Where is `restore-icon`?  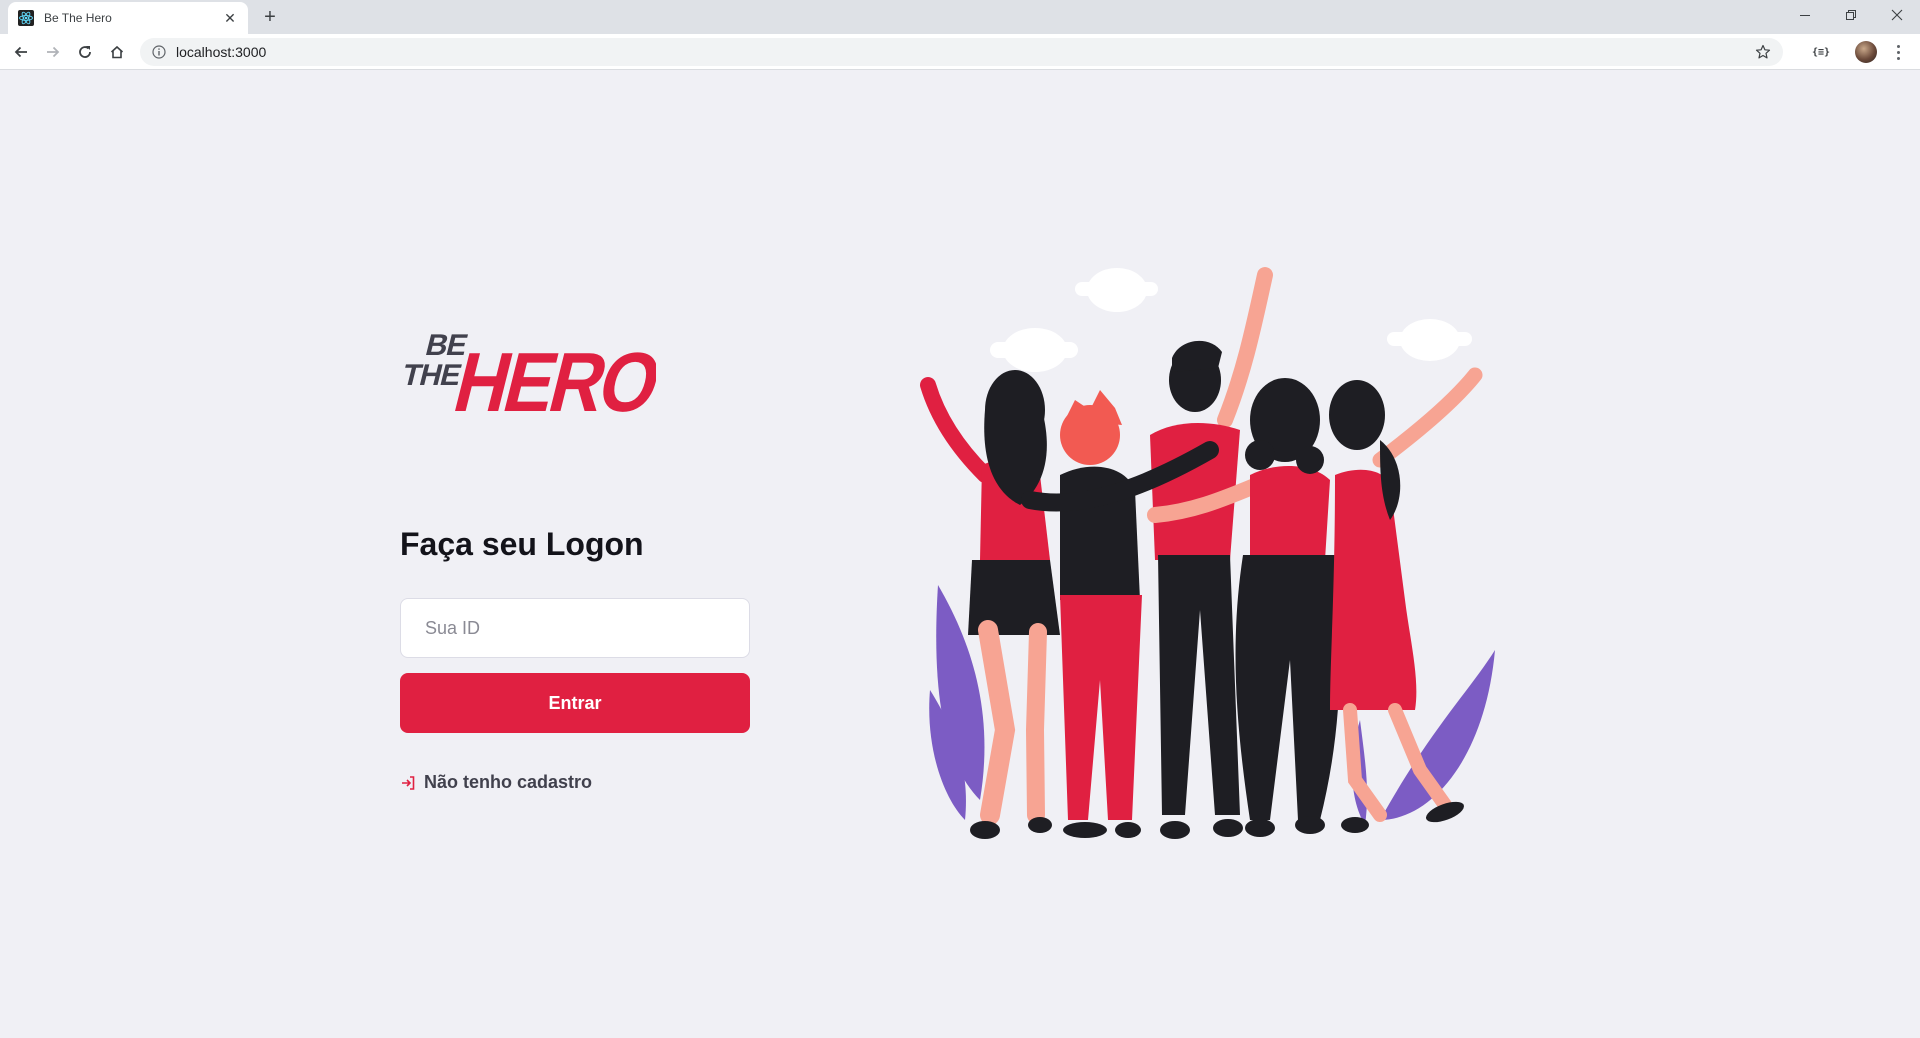 restore-icon is located at coordinates (1851, 15).